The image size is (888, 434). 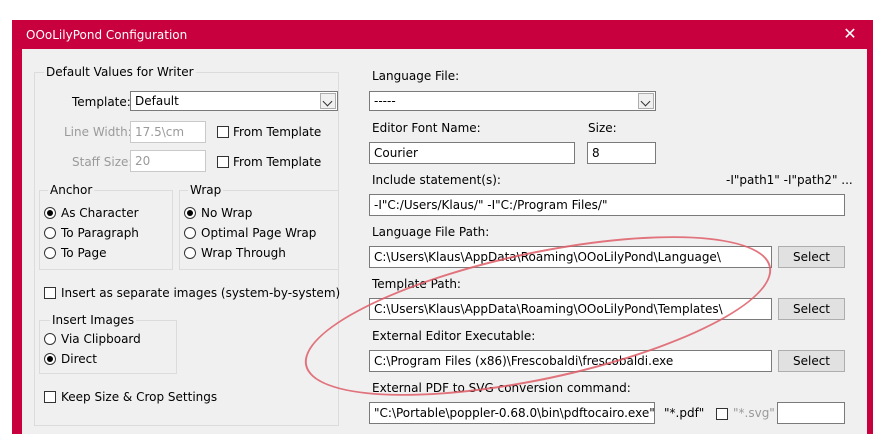 I want to click on via-clipboard-label: Via Clipboard, so click(x=101, y=339).